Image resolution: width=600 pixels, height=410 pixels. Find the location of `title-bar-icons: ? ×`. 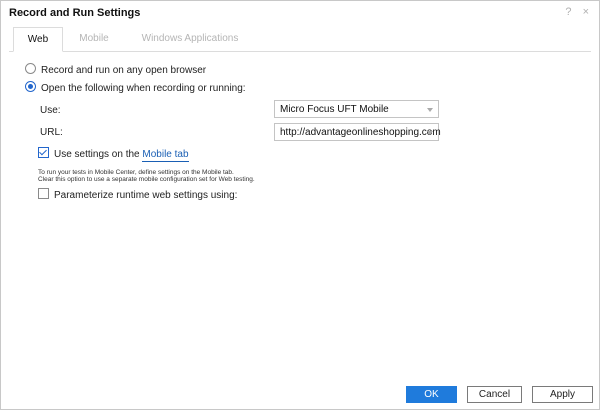

title-bar-icons: ? × is located at coordinates (573, 12).